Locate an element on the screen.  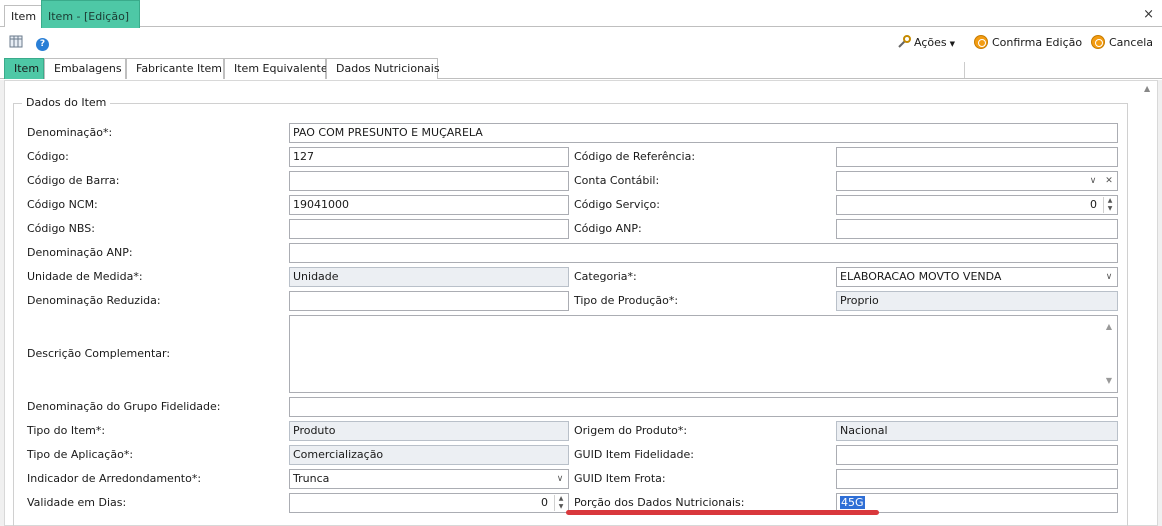
conta-contabil-select: ∨ ✕ is located at coordinates (977, 181).